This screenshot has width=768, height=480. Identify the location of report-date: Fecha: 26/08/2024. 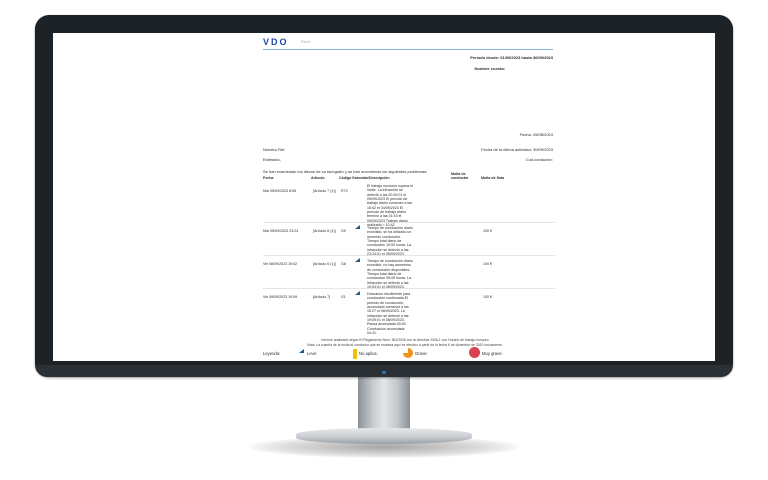
(536, 134).